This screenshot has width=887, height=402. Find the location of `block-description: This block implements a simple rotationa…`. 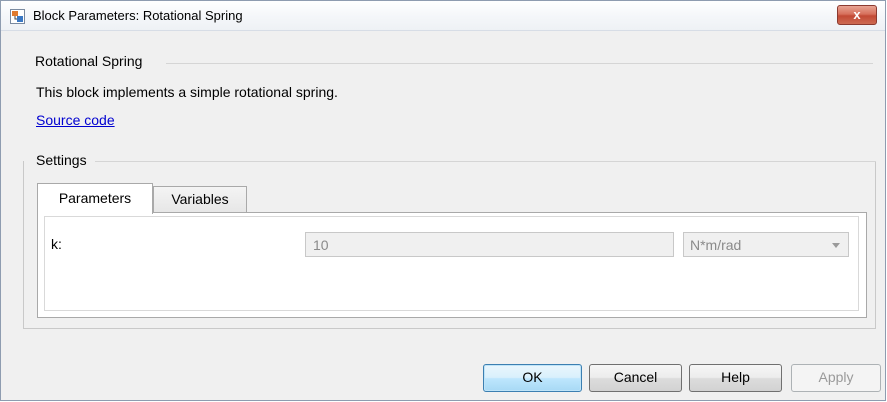

block-description: This block implements a simple rotationa… is located at coordinates (187, 92).